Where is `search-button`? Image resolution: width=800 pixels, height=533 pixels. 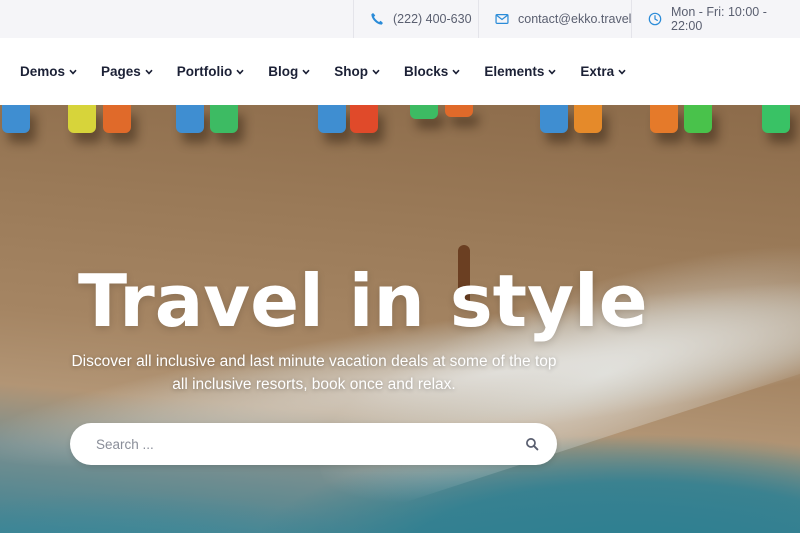 search-button is located at coordinates (532, 444).